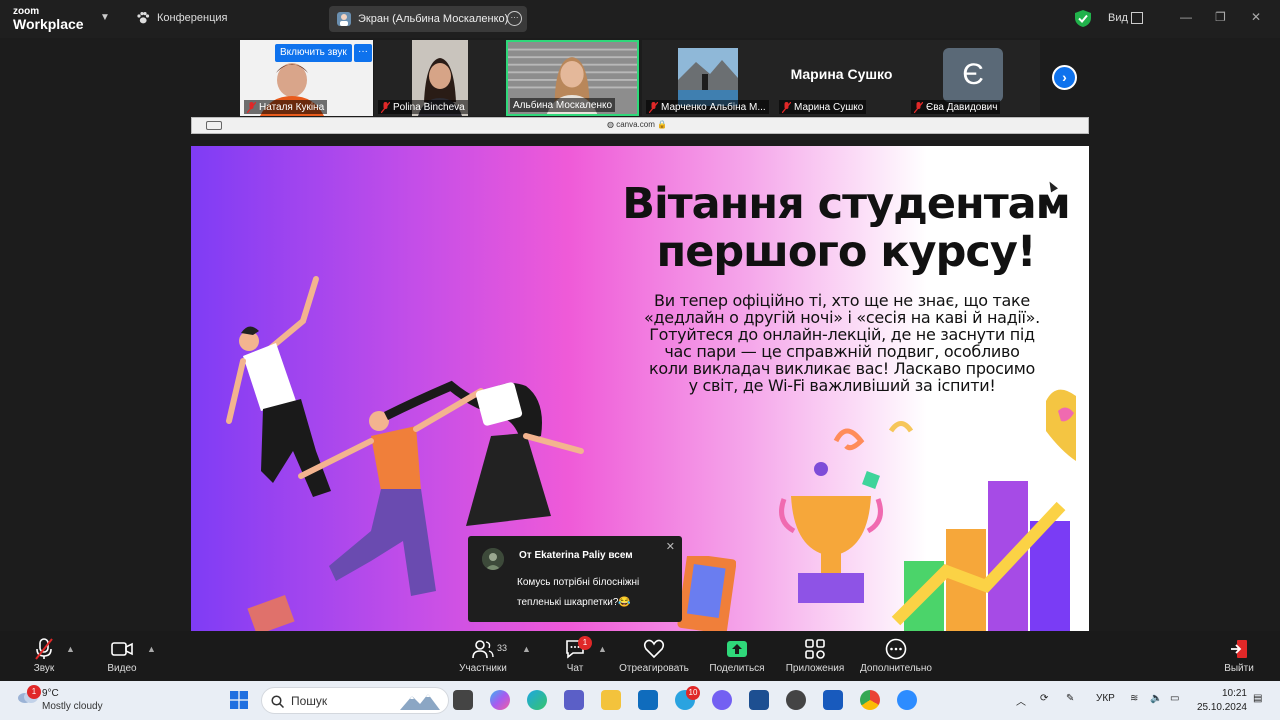 The width and height of the screenshot is (1280, 720). Describe the element at coordinates (1021, 700) in the screenshot. I see `chevron-up-icon: ︿` at that location.